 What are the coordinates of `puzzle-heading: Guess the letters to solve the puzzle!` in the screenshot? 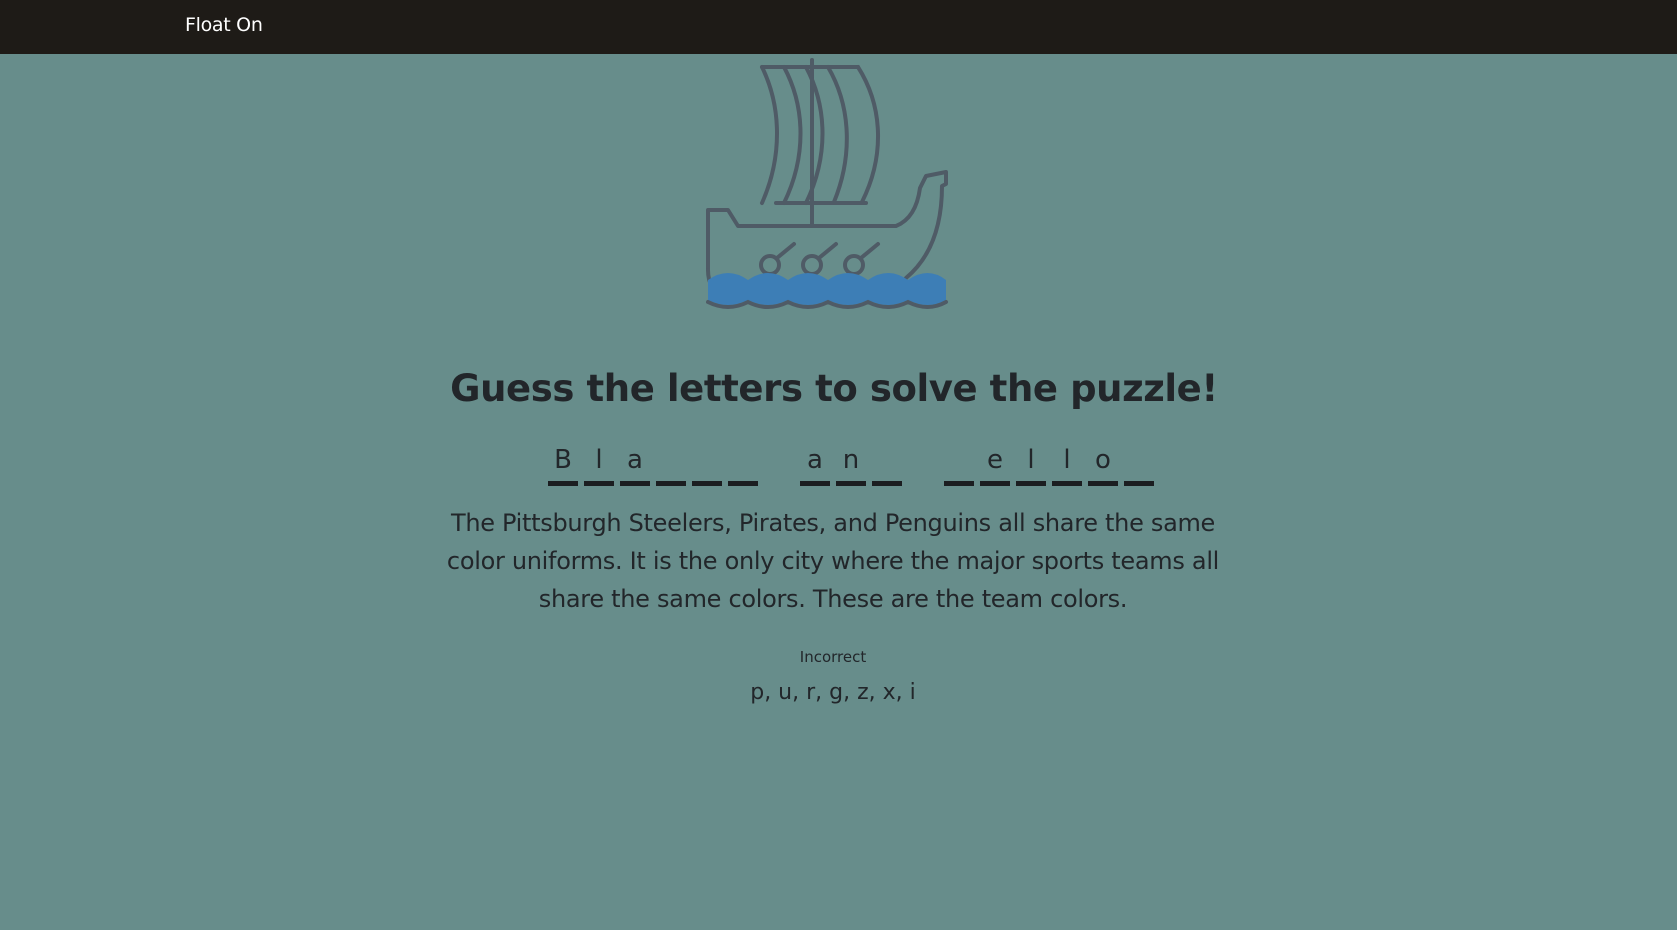 It's located at (834, 388).